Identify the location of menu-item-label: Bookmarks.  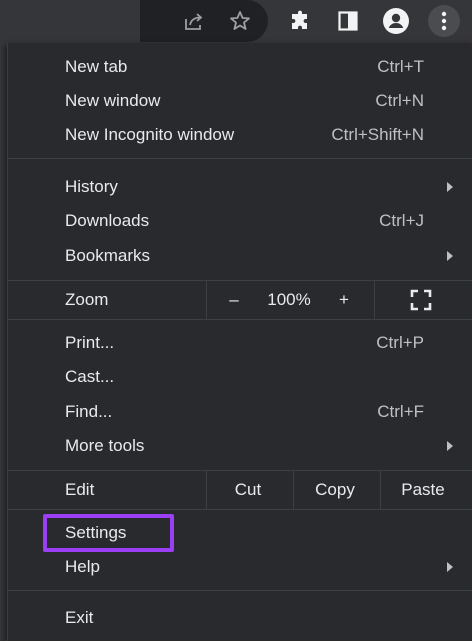
(108, 255).